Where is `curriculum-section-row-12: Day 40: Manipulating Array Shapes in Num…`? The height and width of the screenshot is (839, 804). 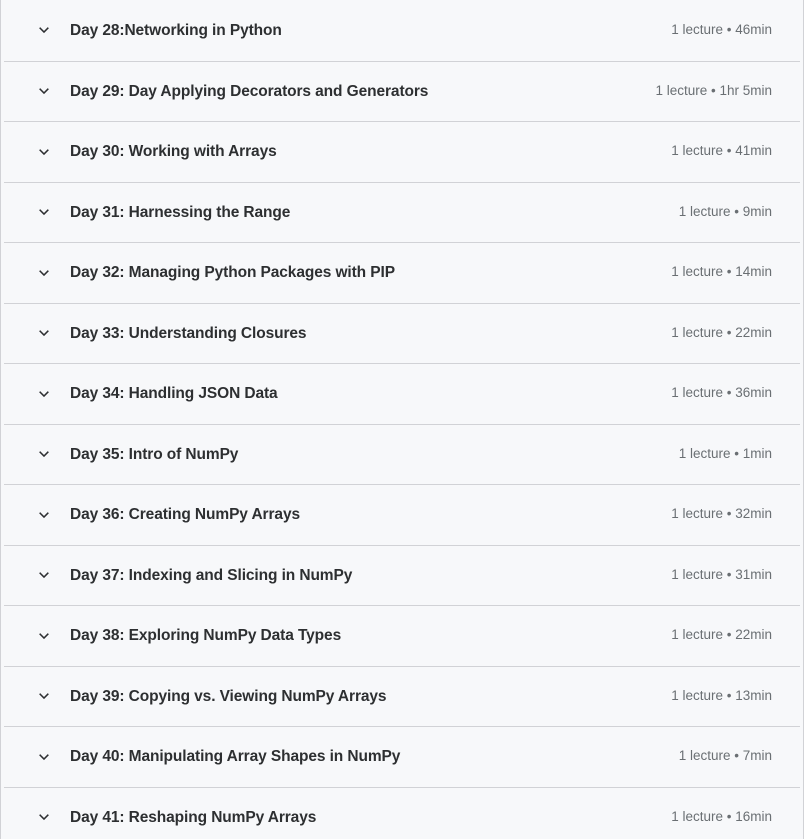
curriculum-section-row-12: Day 40: Manipulating Array Shapes in Num… is located at coordinates (402, 756).